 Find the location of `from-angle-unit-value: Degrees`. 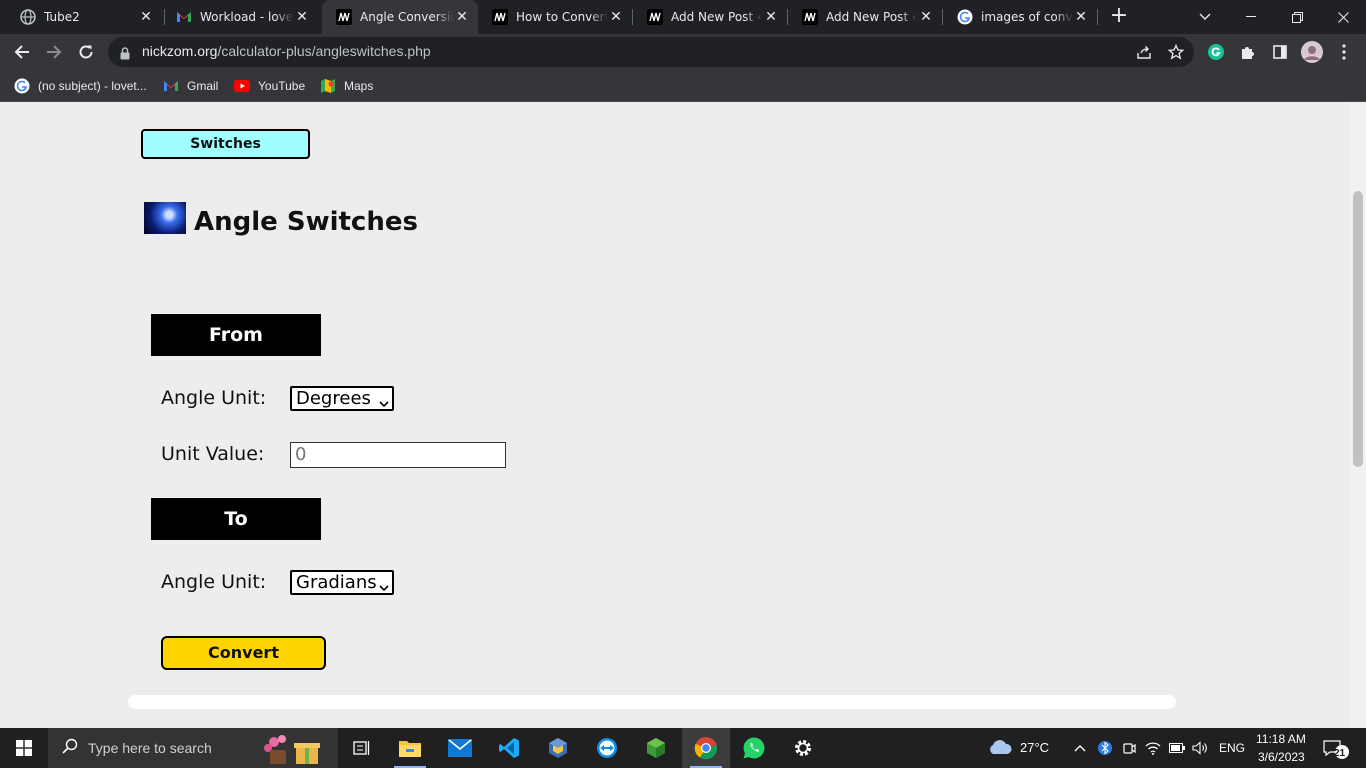

from-angle-unit-value: Degrees is located at coordinates (333, 398).